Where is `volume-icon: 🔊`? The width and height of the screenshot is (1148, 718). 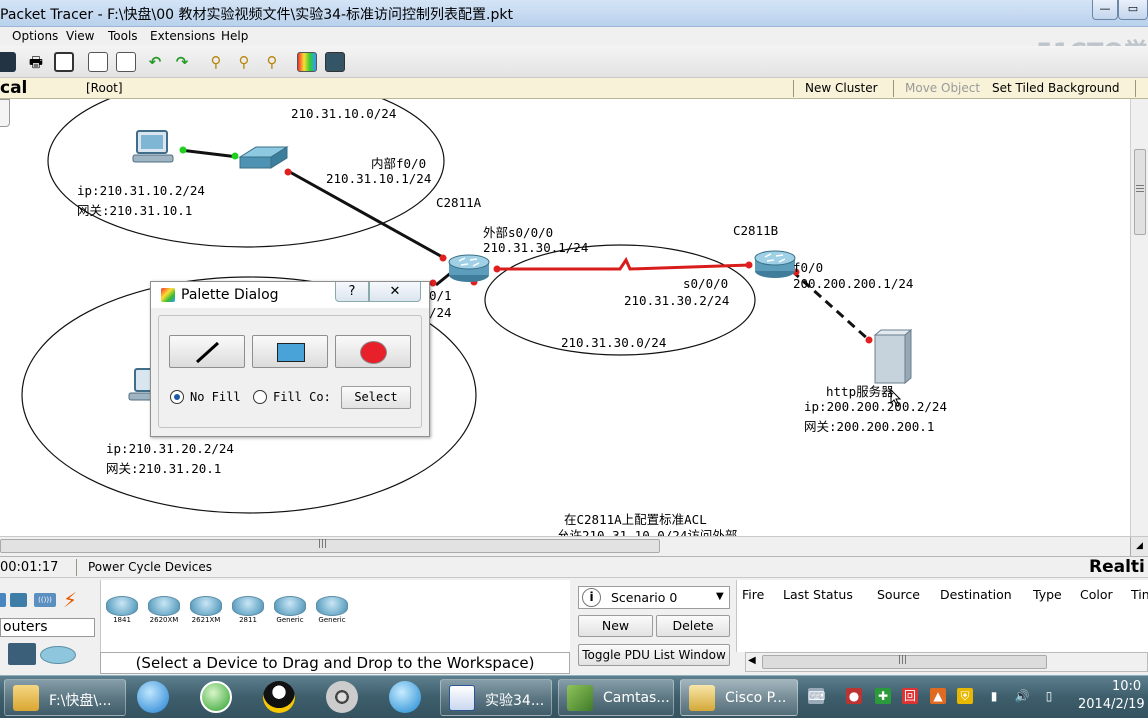 volume-icon: 🔊 is located at coordinates (1022, 696).